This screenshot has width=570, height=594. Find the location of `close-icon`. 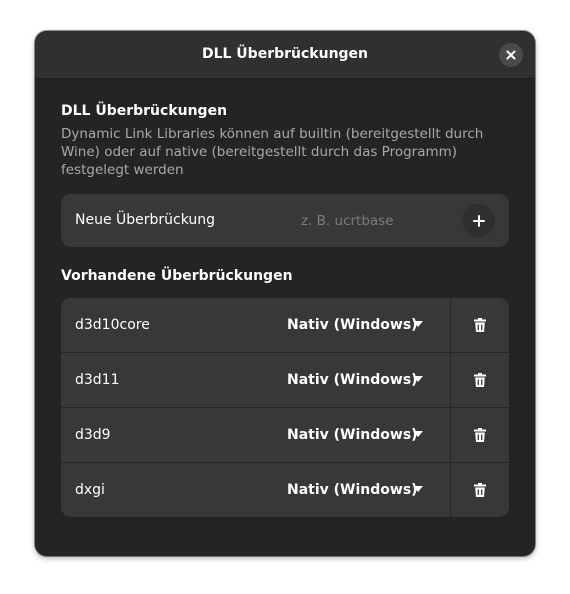

close-icon is located at coordinates (511, 55).